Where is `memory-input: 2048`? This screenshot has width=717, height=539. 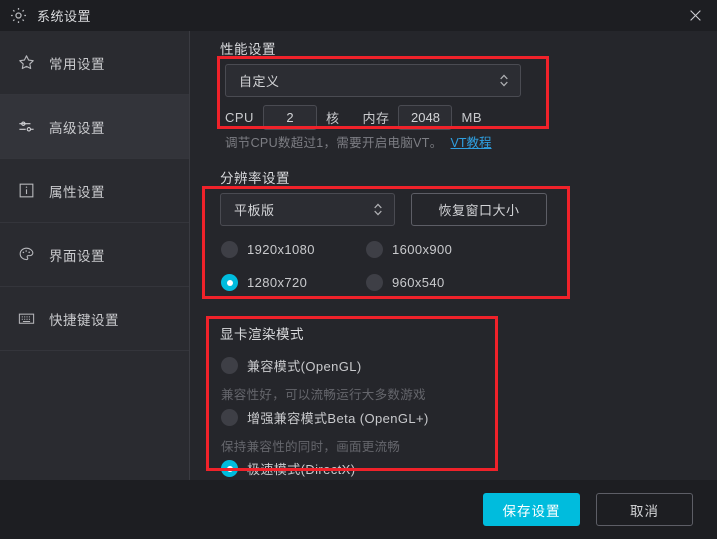 memory-input: 2048 is located at coordinates (425, 117).